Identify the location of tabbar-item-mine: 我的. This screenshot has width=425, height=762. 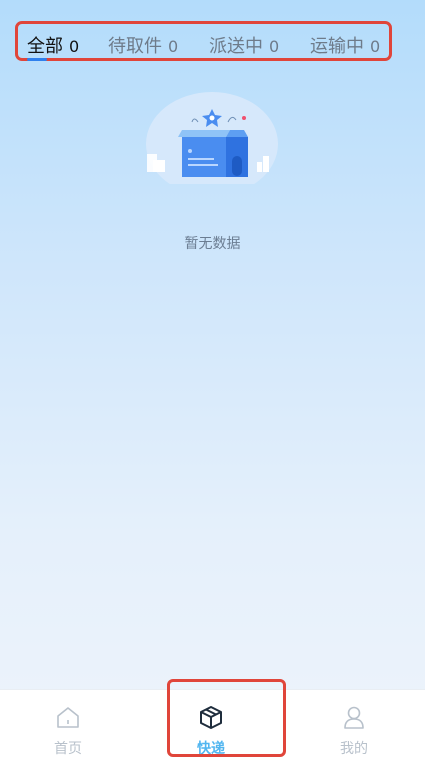
(354, 726).